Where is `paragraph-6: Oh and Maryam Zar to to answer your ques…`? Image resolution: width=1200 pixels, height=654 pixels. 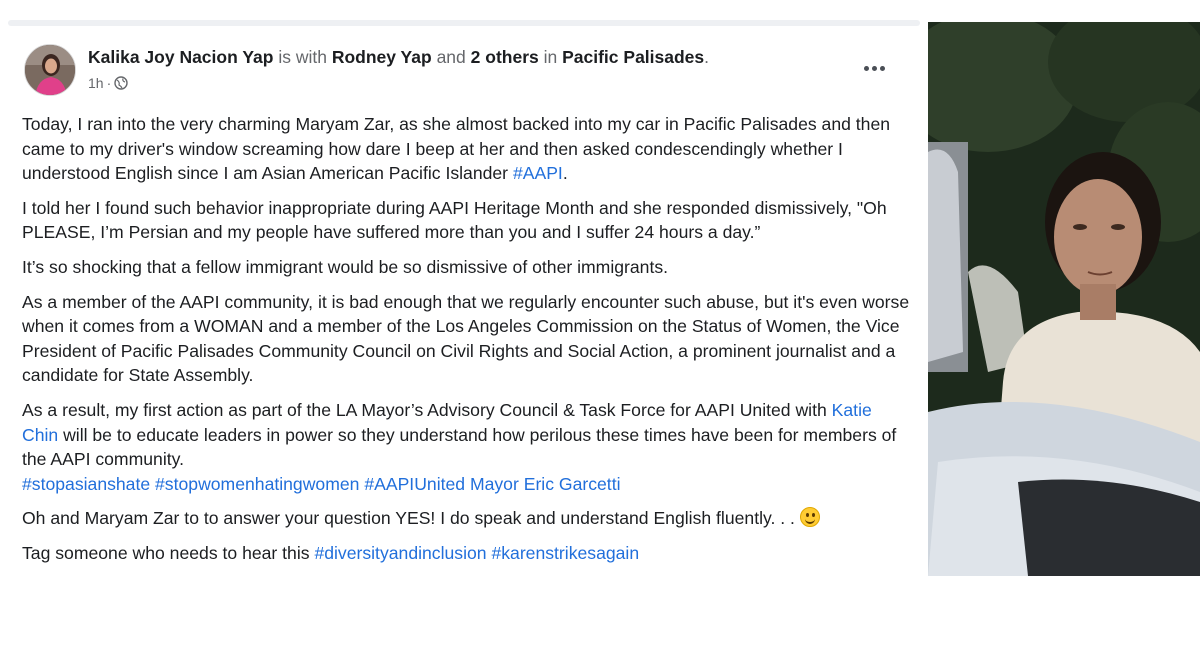 paragraph-6: Oh and Maryam Zar to to answer your ques… is located at coordinates (466, 518).